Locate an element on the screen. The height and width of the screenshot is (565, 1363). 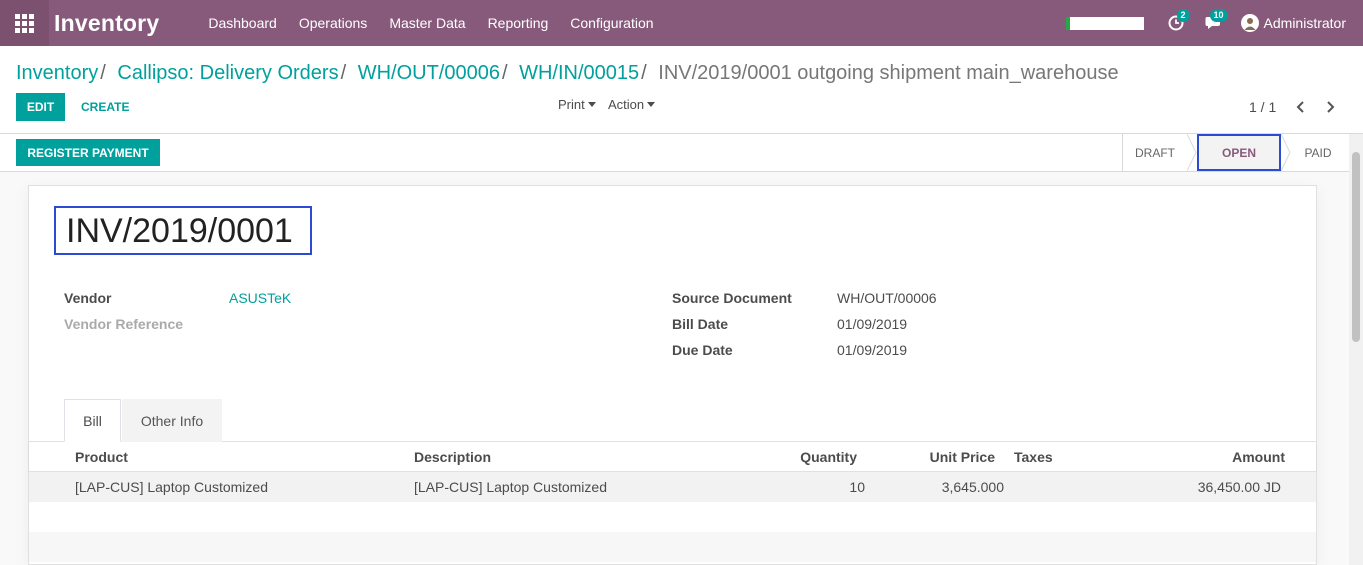
breadcrumb-item-delivery-orders: Callipso: Delivery Orders is located at coordinates (227, 73).